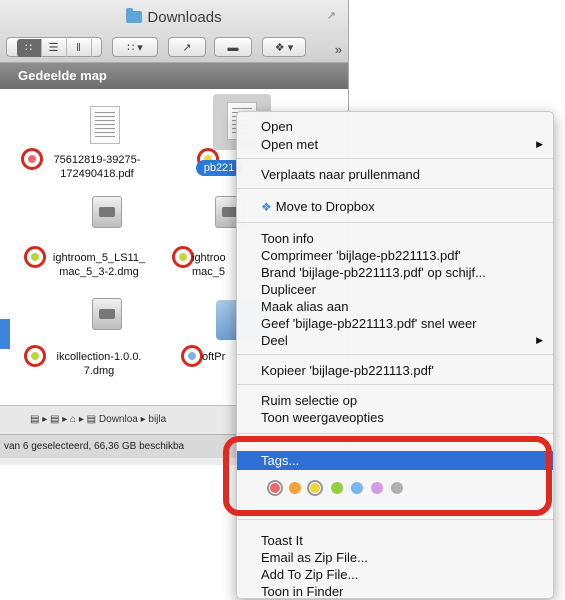 This screenshot has height=600, width=565. What do you see at coordinates (79, 48) in the screenshot?
I see `column-view-icon: ‖` at bounding box center [79, 48].